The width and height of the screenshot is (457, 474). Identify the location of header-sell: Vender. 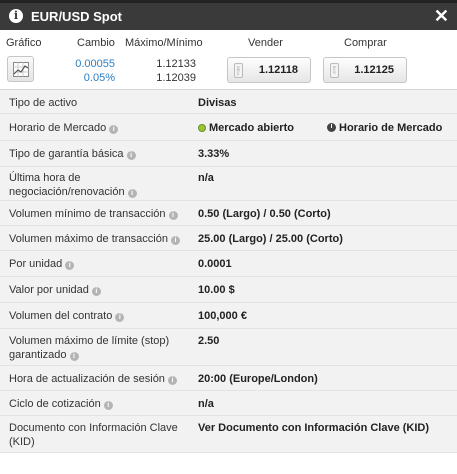
(265, 43).